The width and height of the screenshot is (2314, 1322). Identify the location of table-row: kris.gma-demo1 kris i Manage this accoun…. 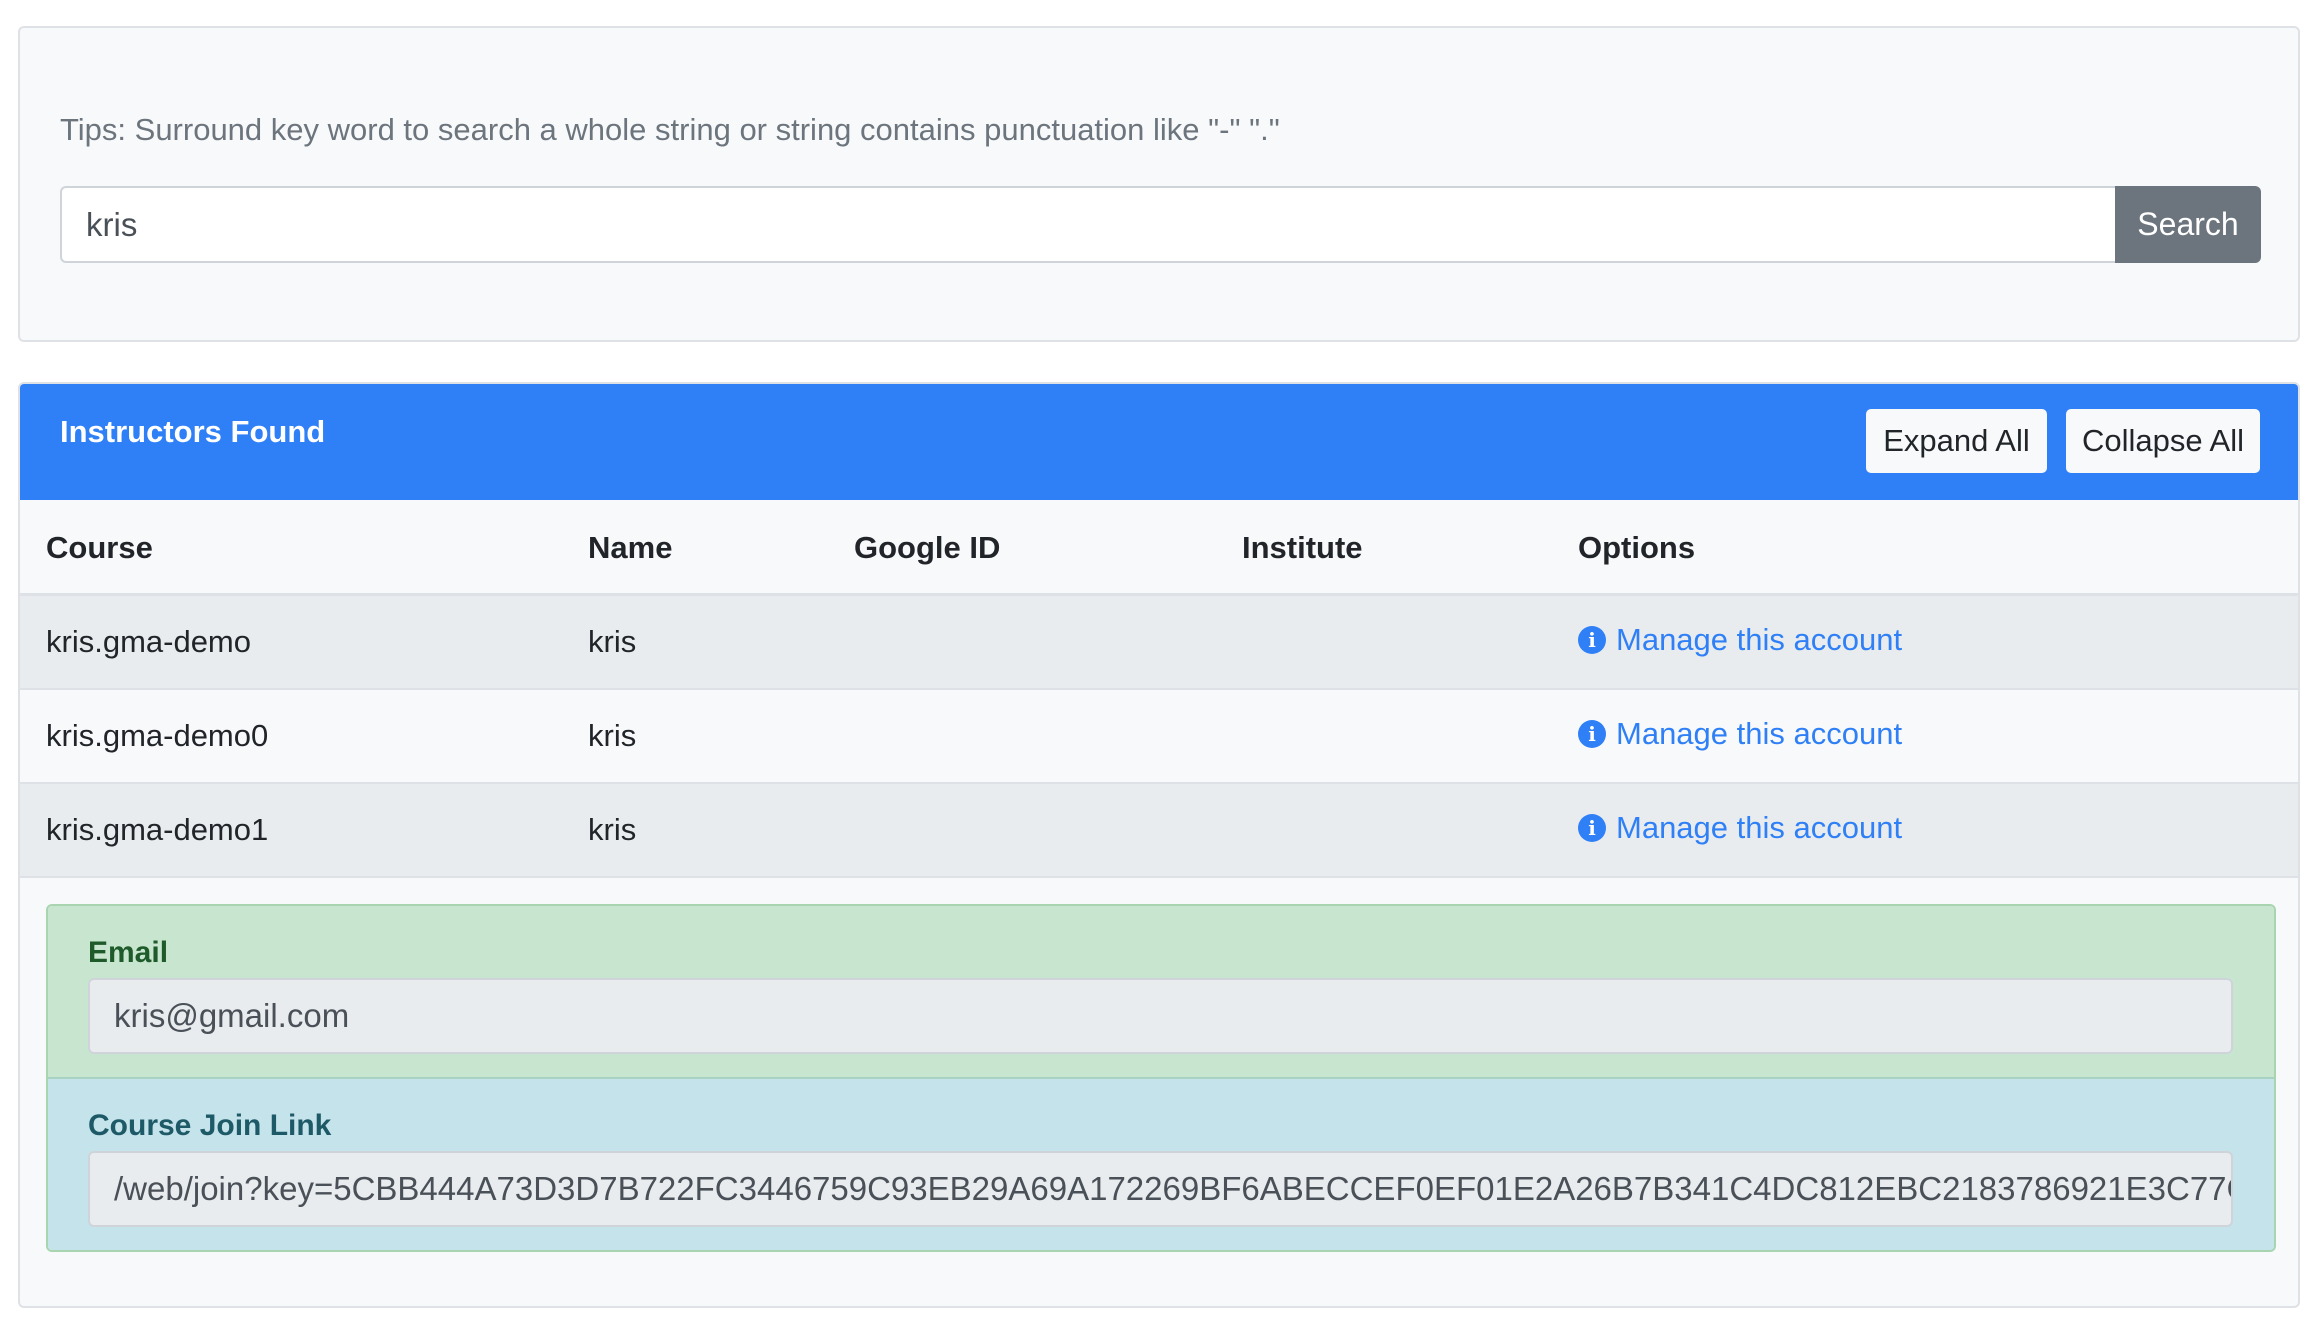
(1159, 831).